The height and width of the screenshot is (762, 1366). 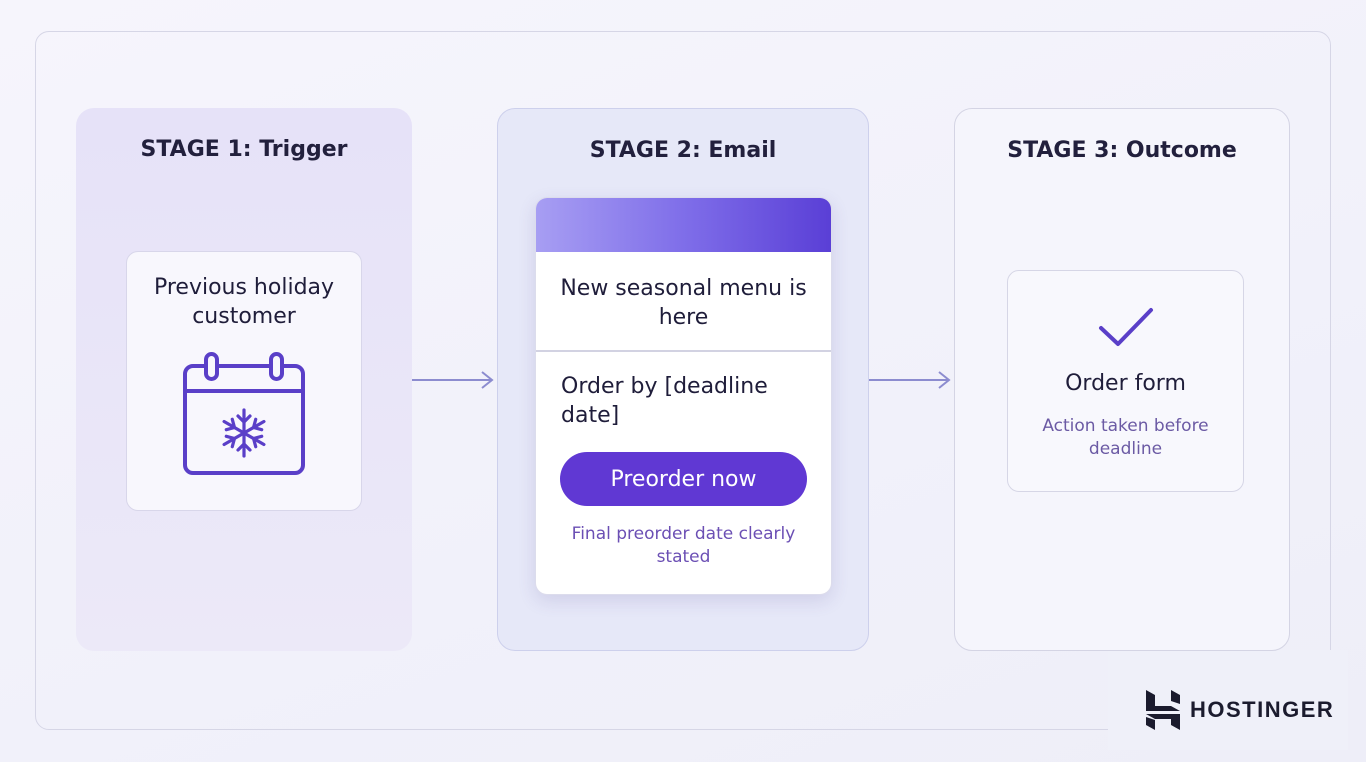 I want to click on calendar-snowflake-icon, so click(x=244, y=413).